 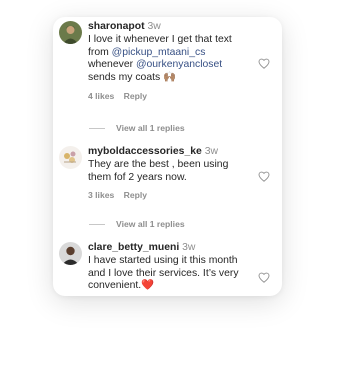 What do you see at coordinates (179, 64) in the screenshot?
I see `mention-link: @ourkenyancloset` at bounding box center [179, 64].